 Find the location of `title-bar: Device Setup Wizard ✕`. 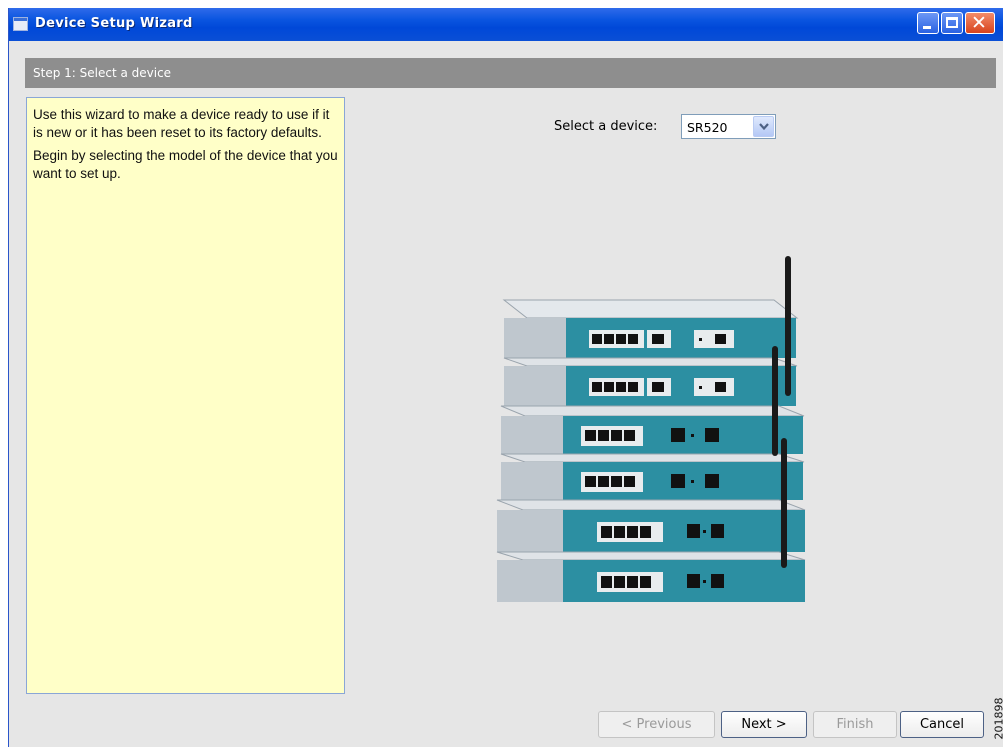

title-bar: Device Setup Wizard ✕ is located at coordinates (506, 24).